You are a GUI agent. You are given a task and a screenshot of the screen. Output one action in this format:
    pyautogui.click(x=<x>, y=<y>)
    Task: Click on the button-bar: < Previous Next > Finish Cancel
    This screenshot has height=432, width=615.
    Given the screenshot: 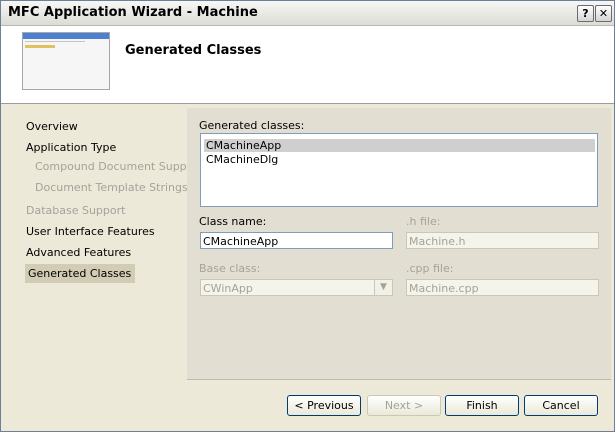 What is the action you would take?
    pyautogui.click(x=399, y=403)
    